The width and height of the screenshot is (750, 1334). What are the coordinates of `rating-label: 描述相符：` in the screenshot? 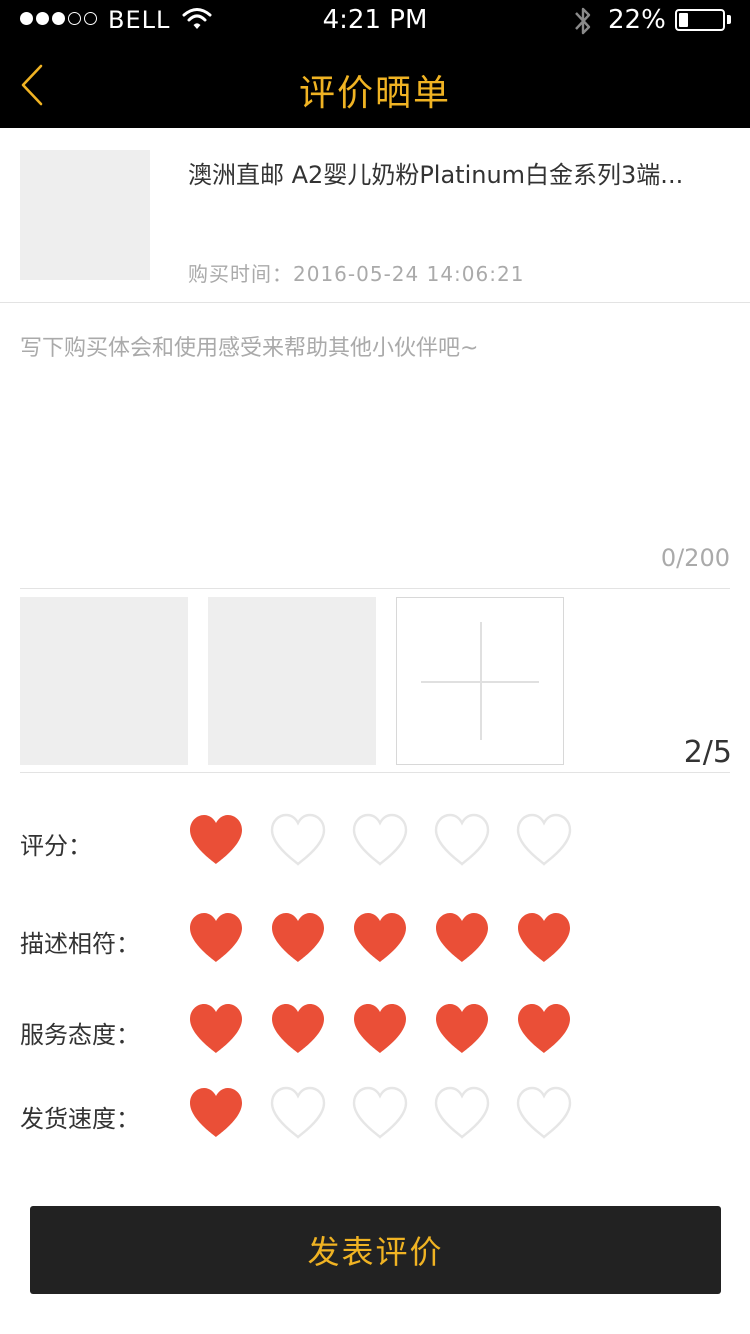 It's located at (80, 944).